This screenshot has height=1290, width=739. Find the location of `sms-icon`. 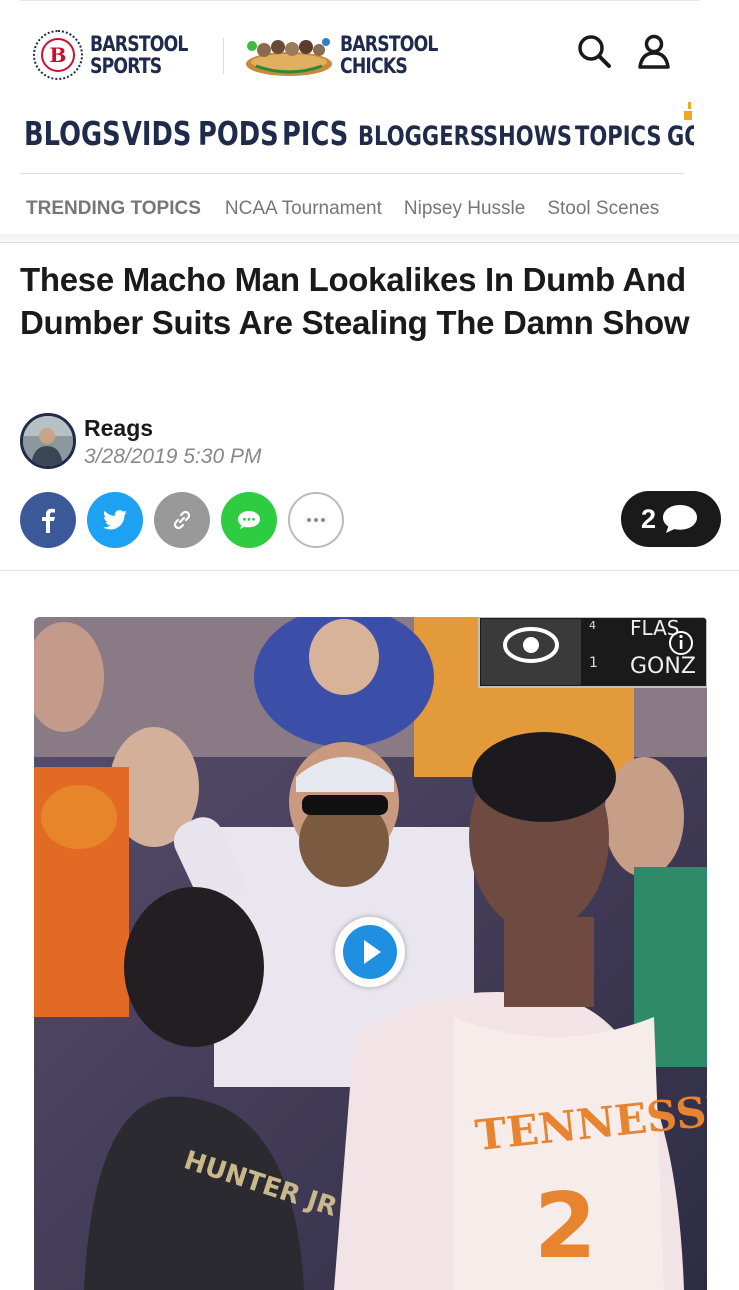

sms-icon is located at coordinates (249, 520).